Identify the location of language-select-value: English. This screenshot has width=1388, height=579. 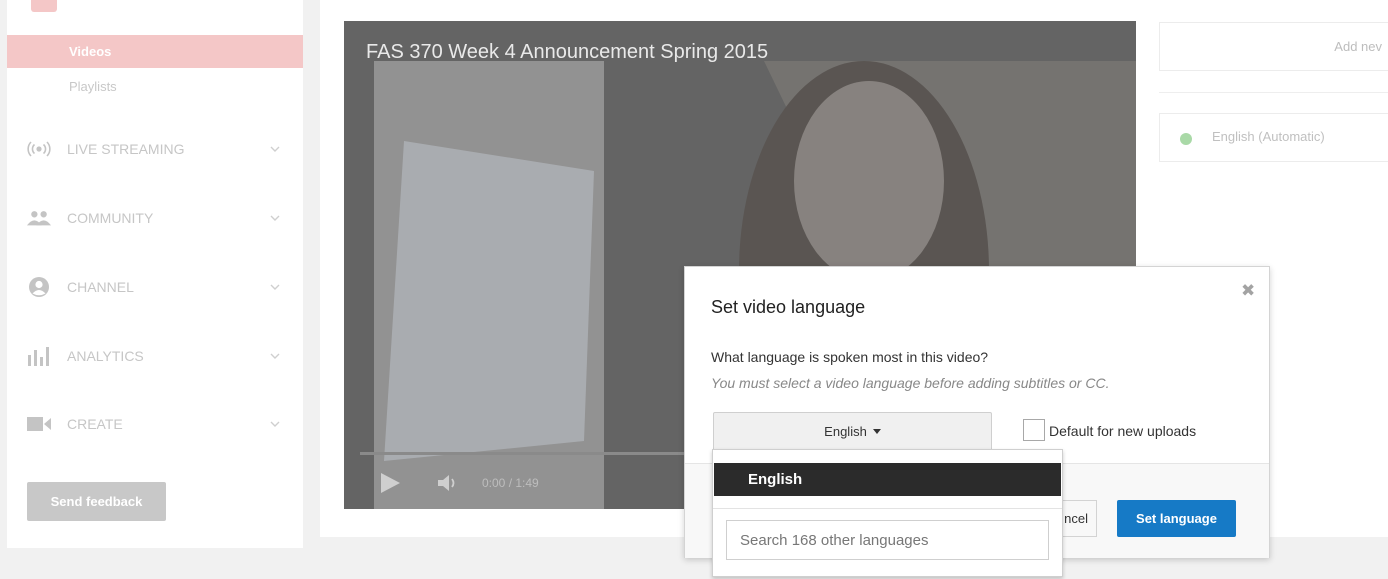
(845, 431).